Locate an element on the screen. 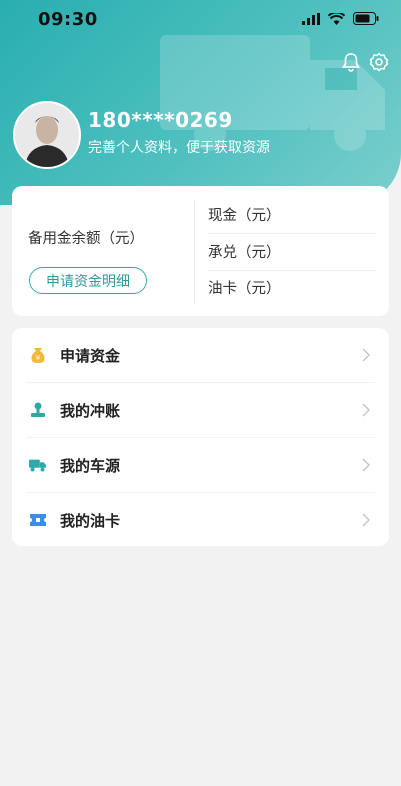  menu-item-my-vehicles: 我的车源 is located at coordinates (200, 465).